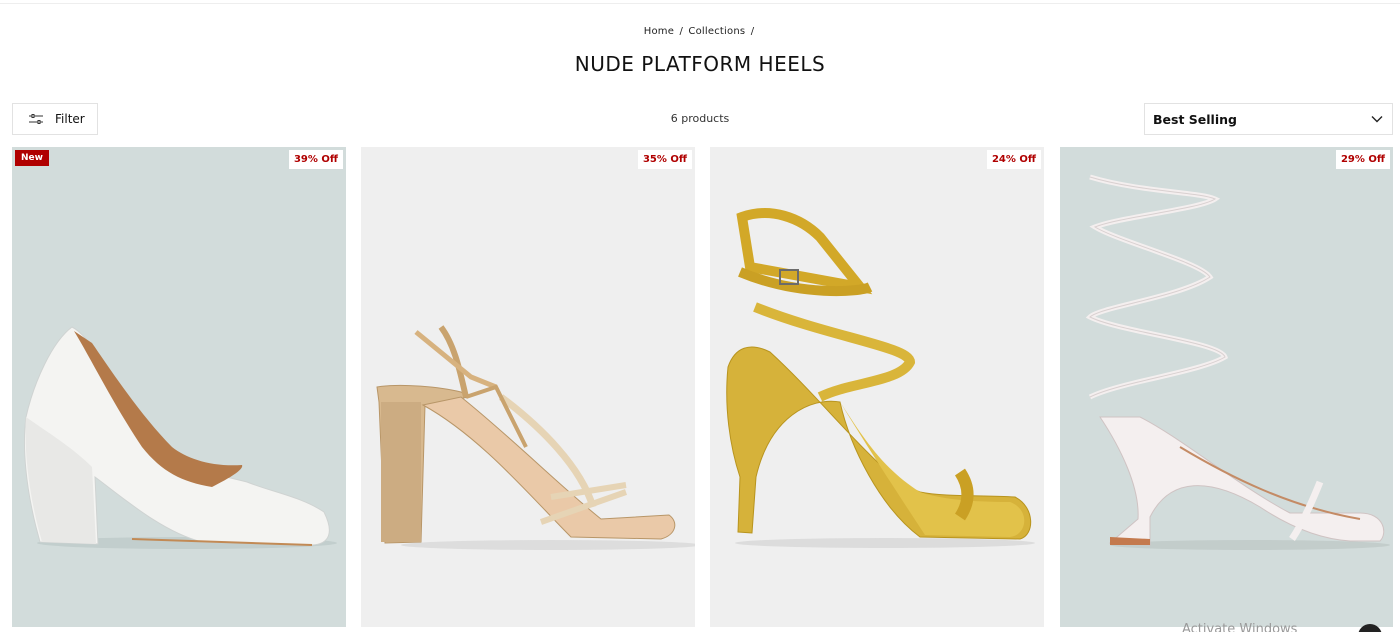  Describe the element at coordinates (32, 158) in the screenshot. I see `new-badge: New` at that location.